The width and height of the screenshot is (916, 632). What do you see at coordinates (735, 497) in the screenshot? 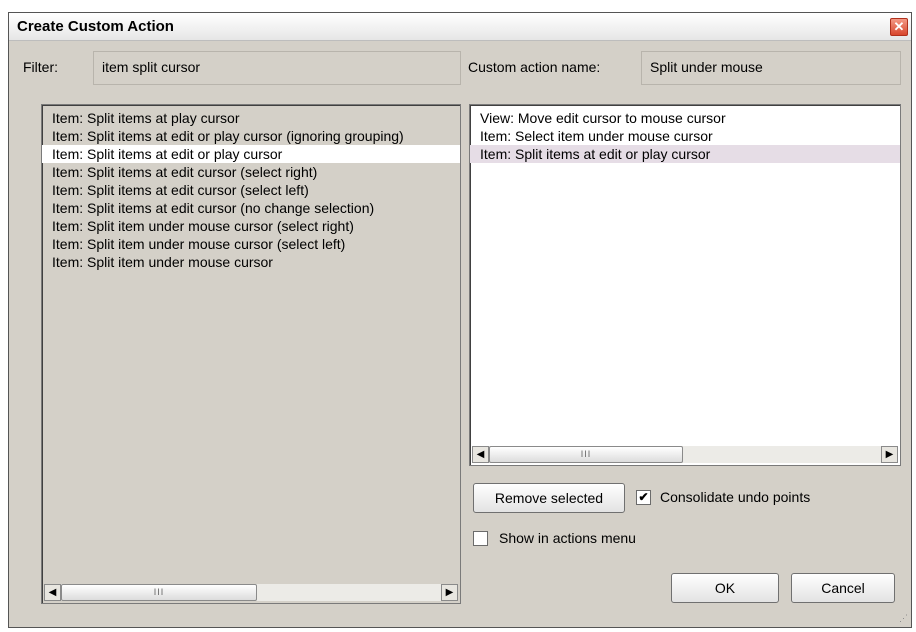
I see `consolidate-undo-label: Consolidate undo points` at bounding box center [735, 497].